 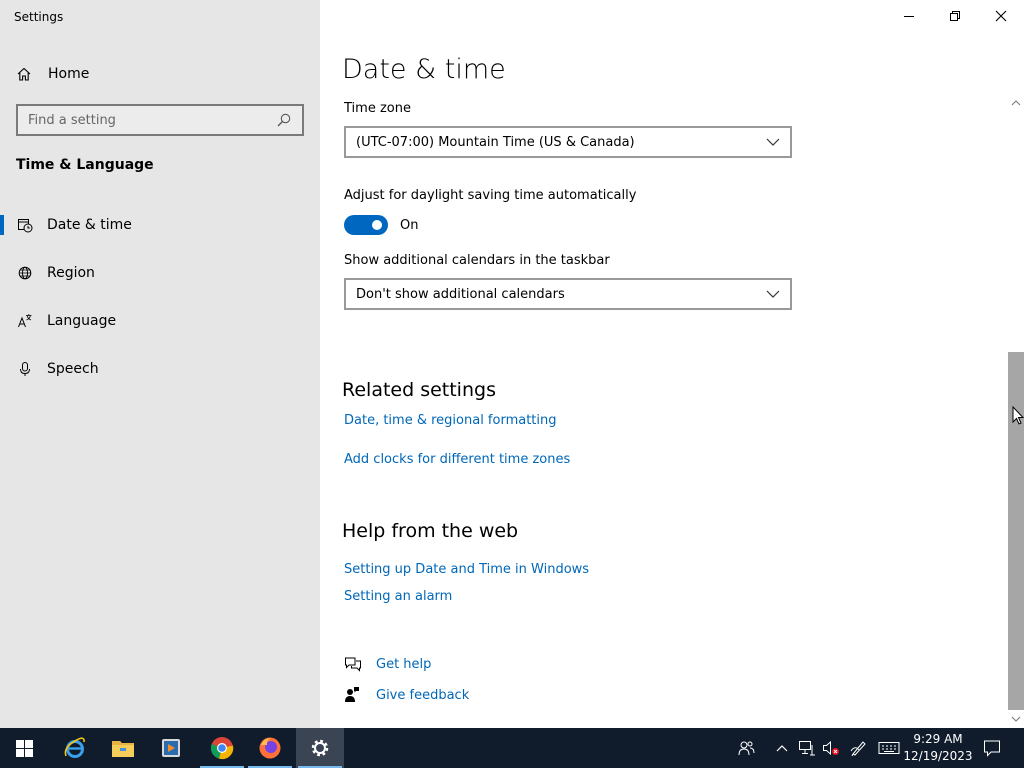 I want to click on give-feedback-label: Give feedback, so click(x=423, y=695).